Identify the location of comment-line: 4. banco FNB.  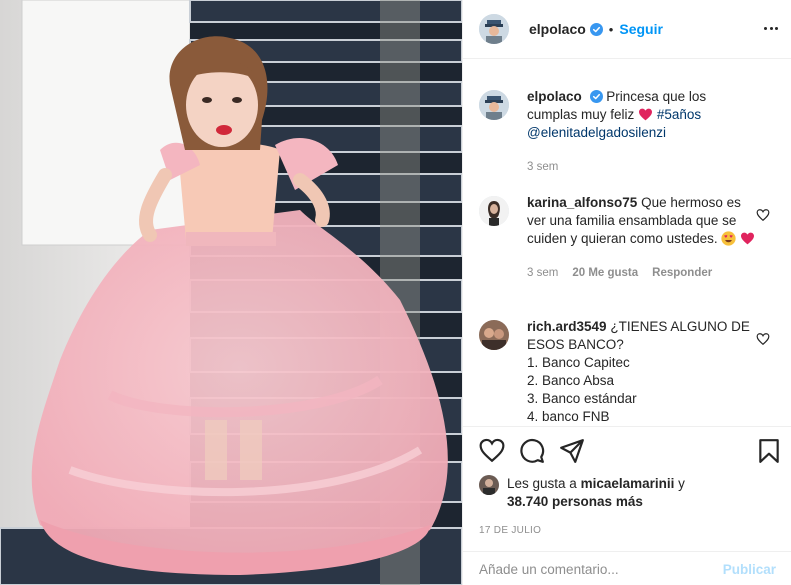
(568, 416).